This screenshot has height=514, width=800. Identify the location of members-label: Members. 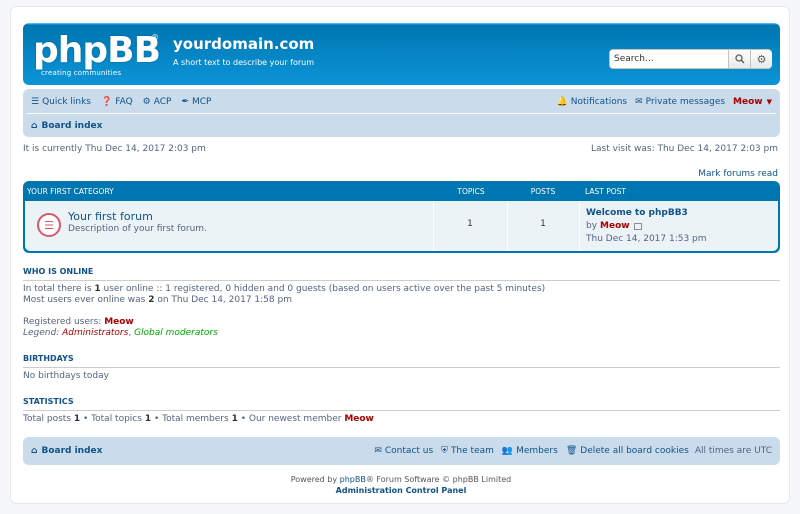
(537, 451).